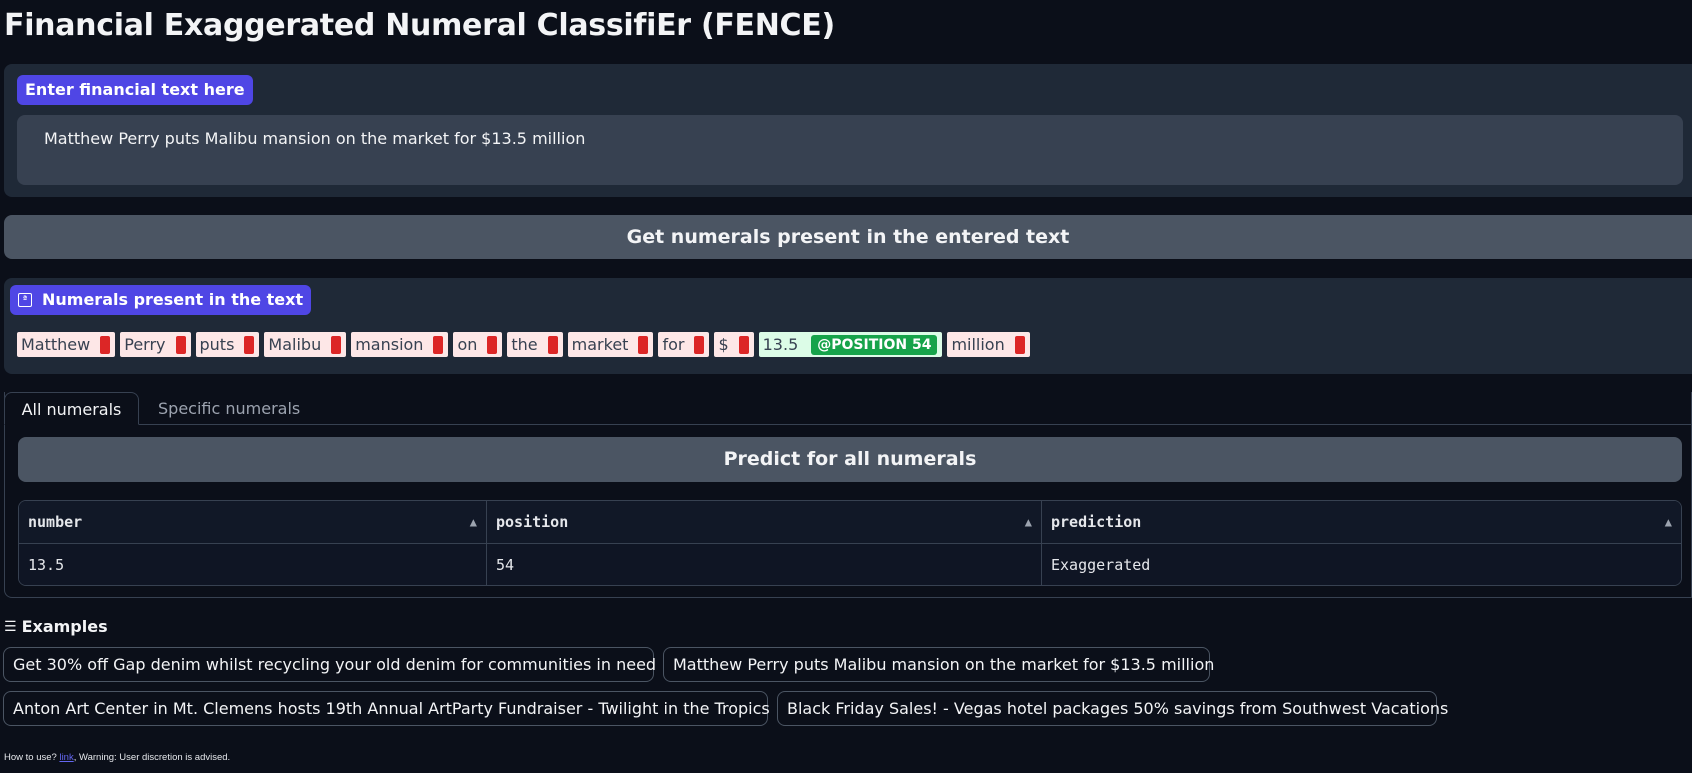 The image size is (1692, 773). I want to click on table-row: 13.5 54 Exaggerated, so click(850, 564).